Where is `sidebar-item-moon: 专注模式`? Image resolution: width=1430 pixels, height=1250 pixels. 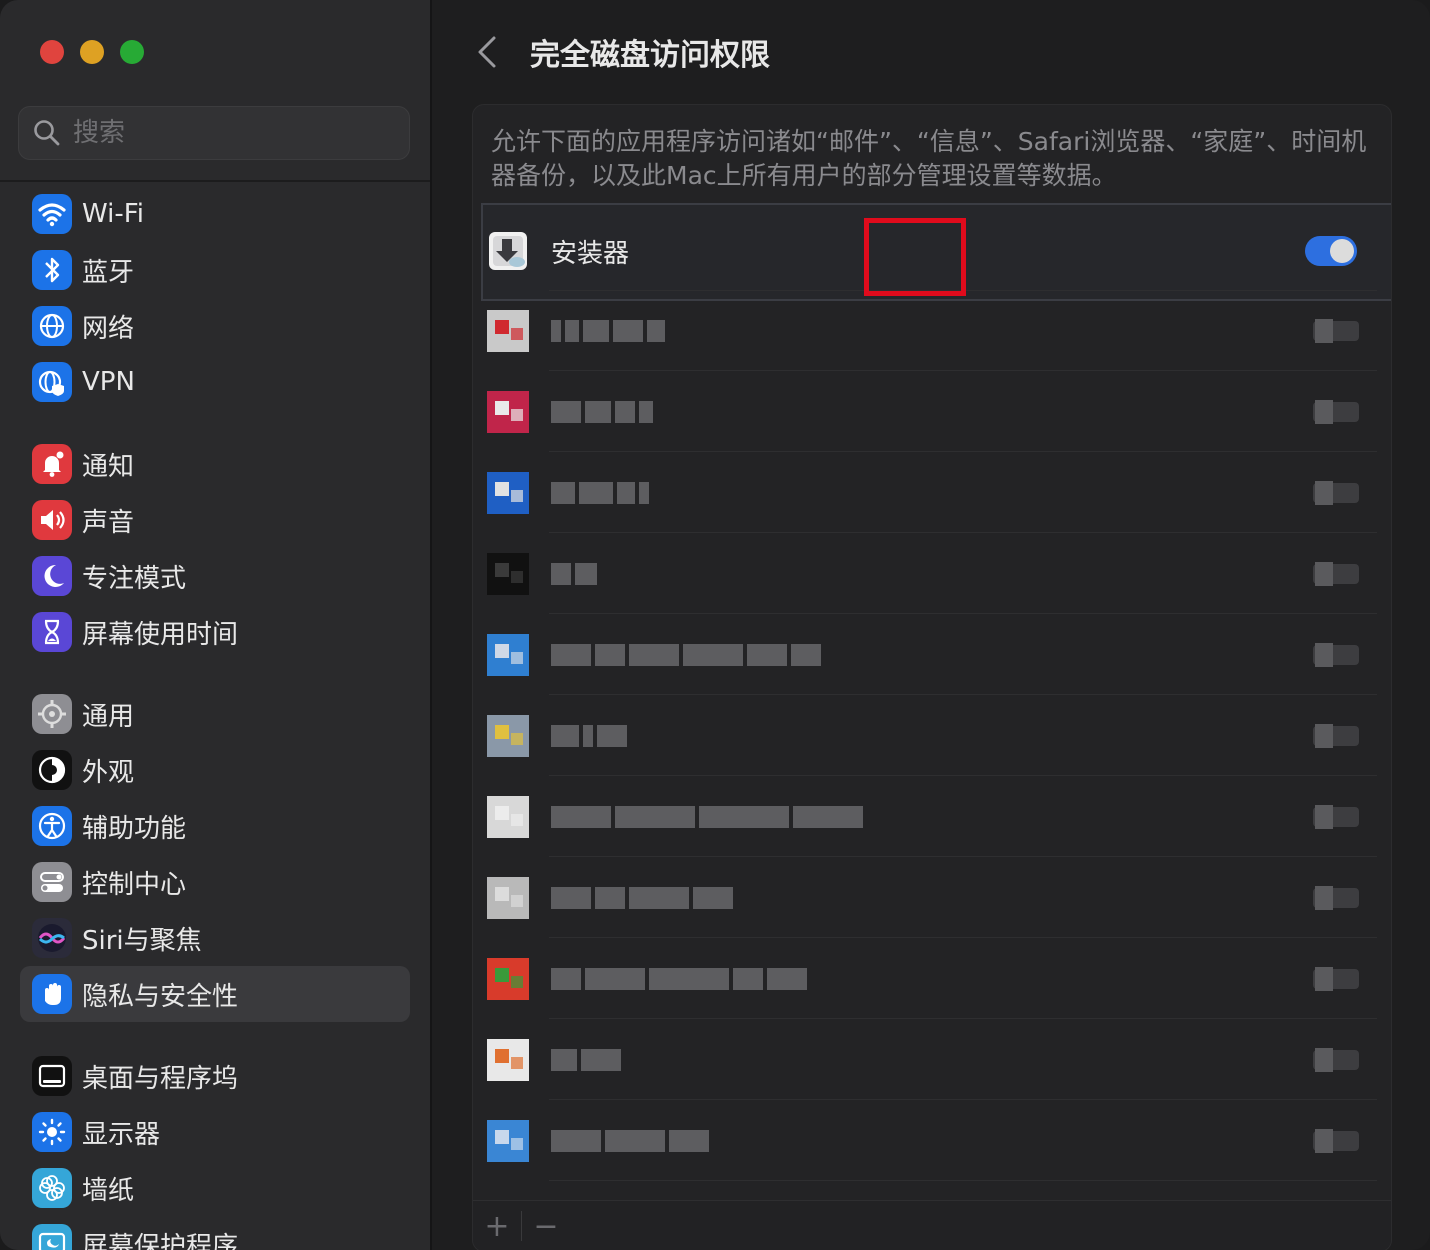
sidebar-item-moon: 专注模式 is located at coordinates (215, 576).